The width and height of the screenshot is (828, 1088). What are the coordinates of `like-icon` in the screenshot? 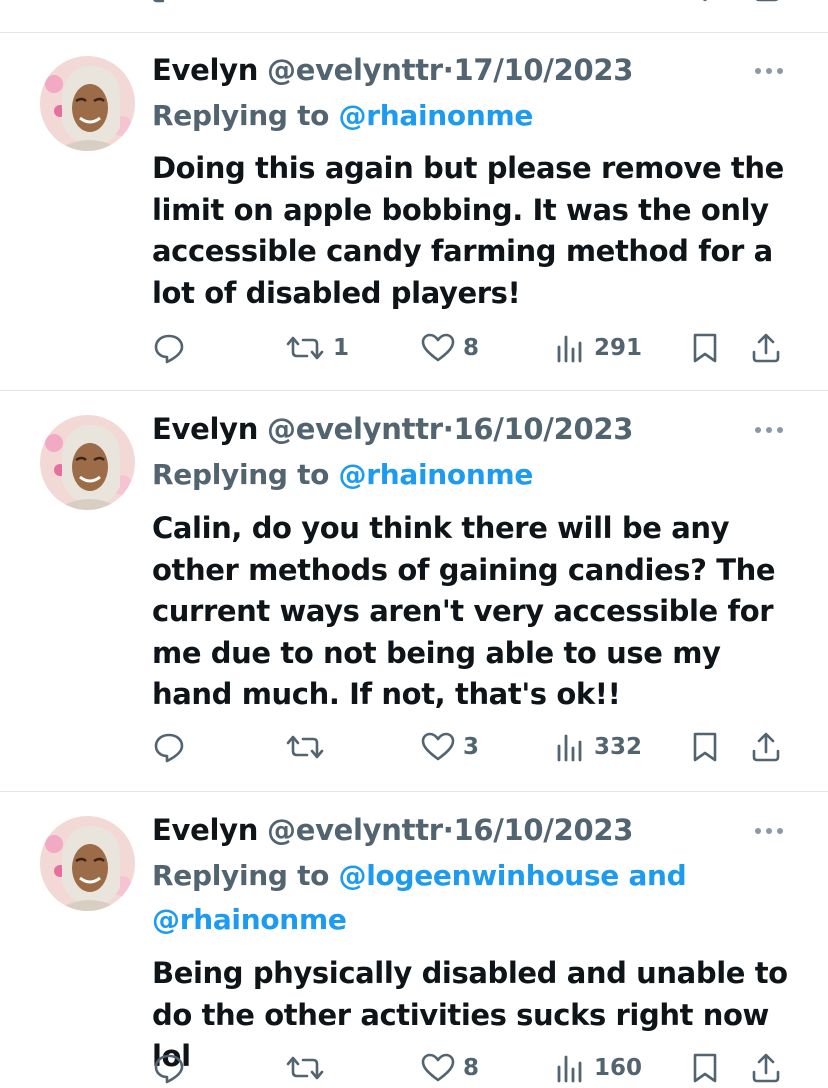 It's located at (436, 2).